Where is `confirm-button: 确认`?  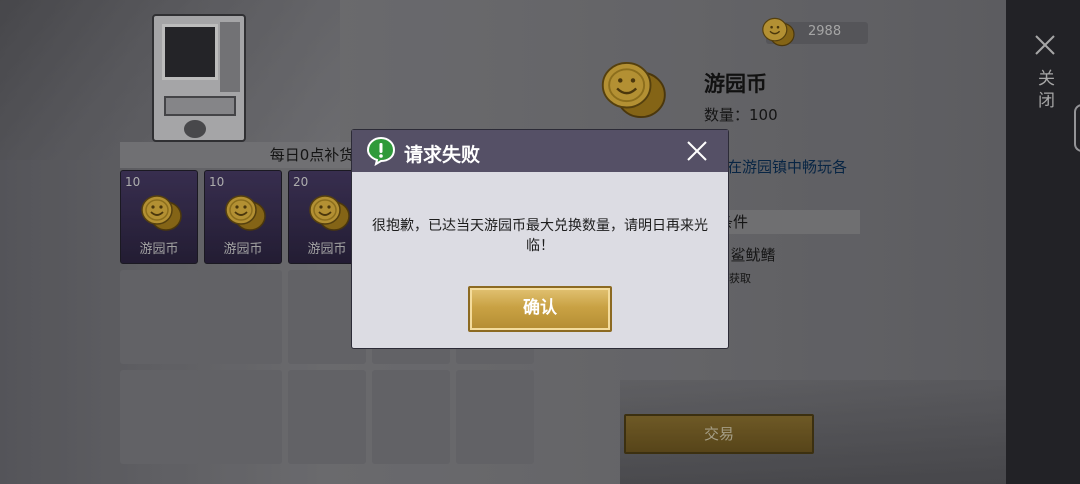
confirm-button: 确认 is located at coordinates (540, 309).